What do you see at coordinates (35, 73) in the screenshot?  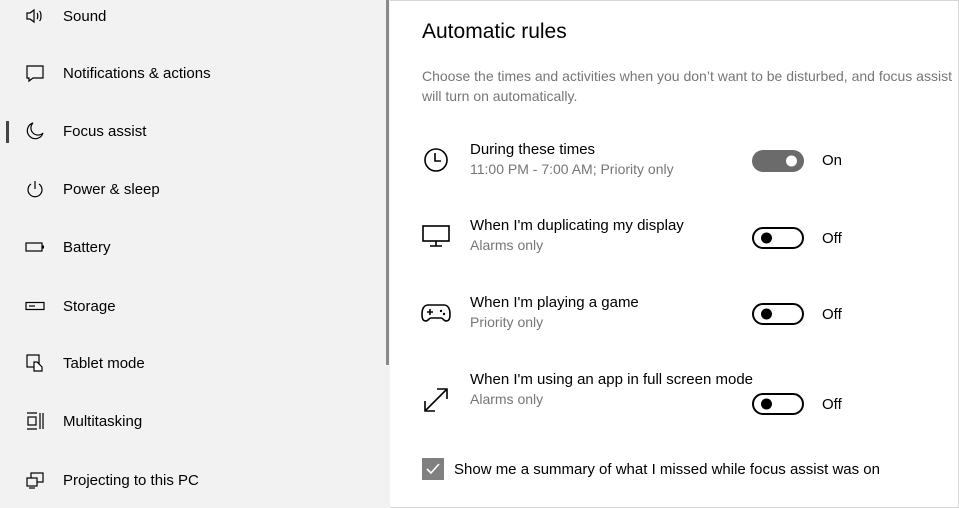 I see `message-icon` at bounding box center [35, 73].